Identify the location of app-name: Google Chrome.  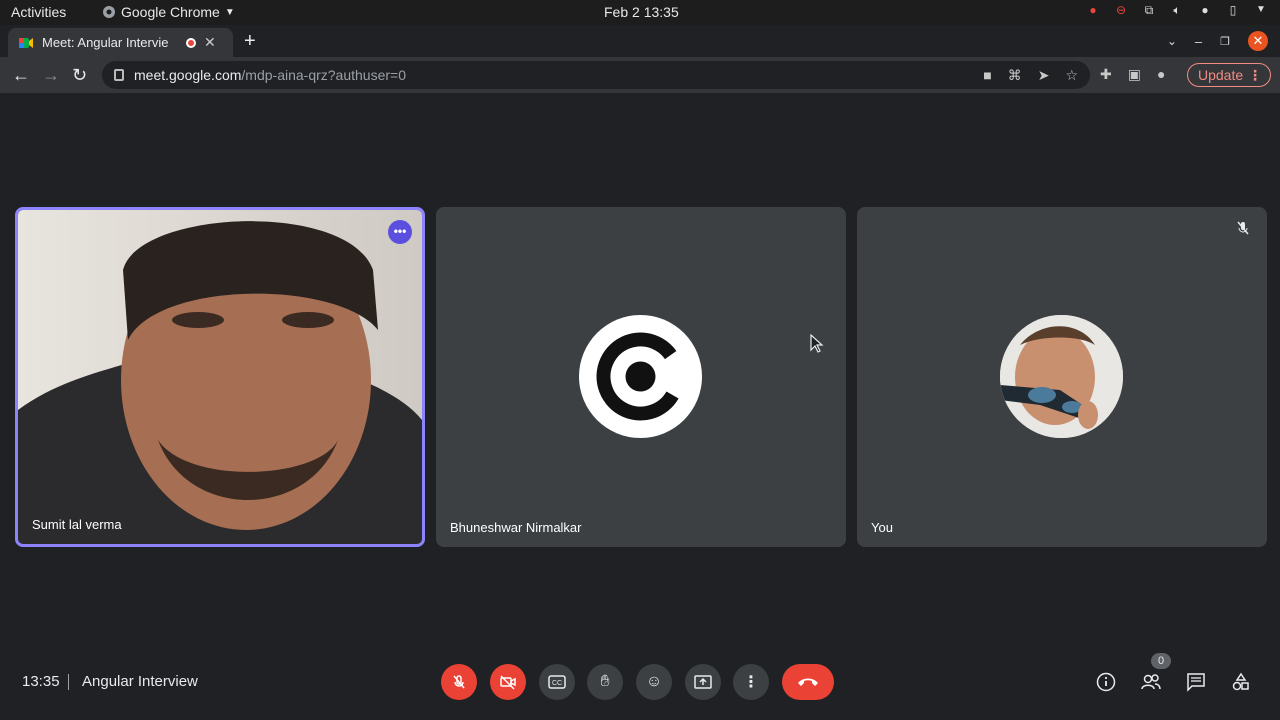
(170, 12).